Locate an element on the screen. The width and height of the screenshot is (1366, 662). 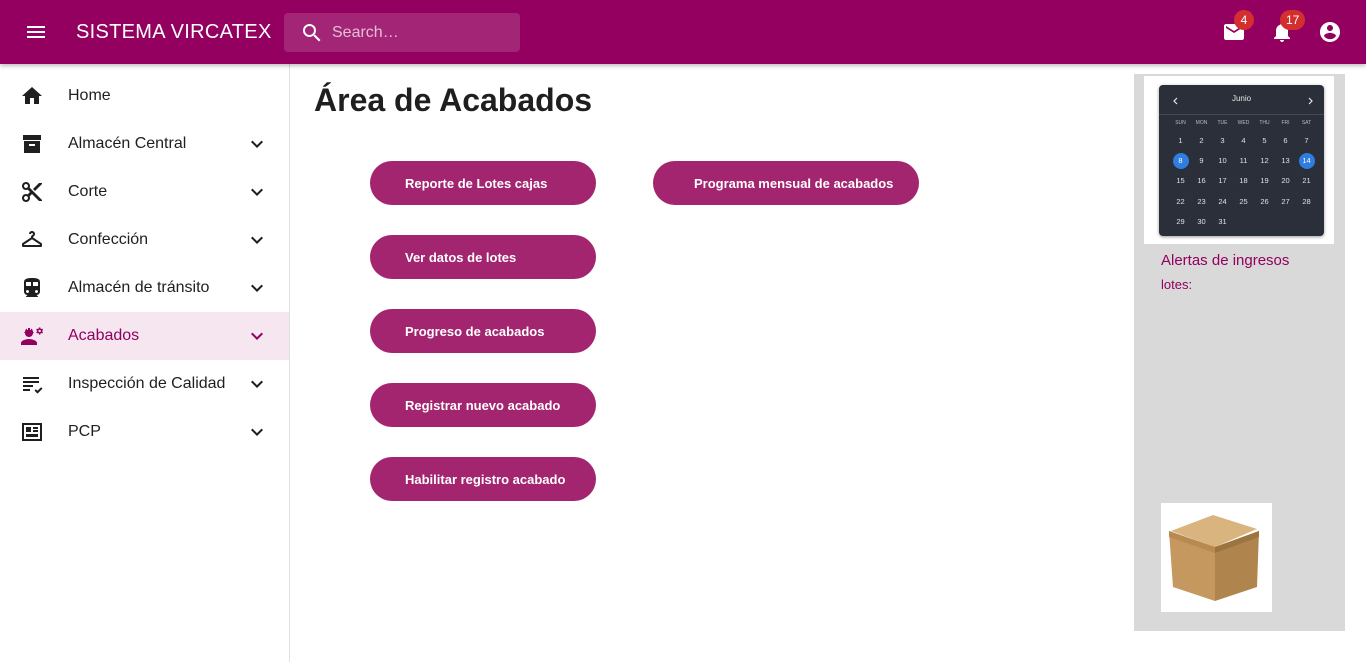
sidebar-item-pcp: PCP is located at coordinates (144, 432).